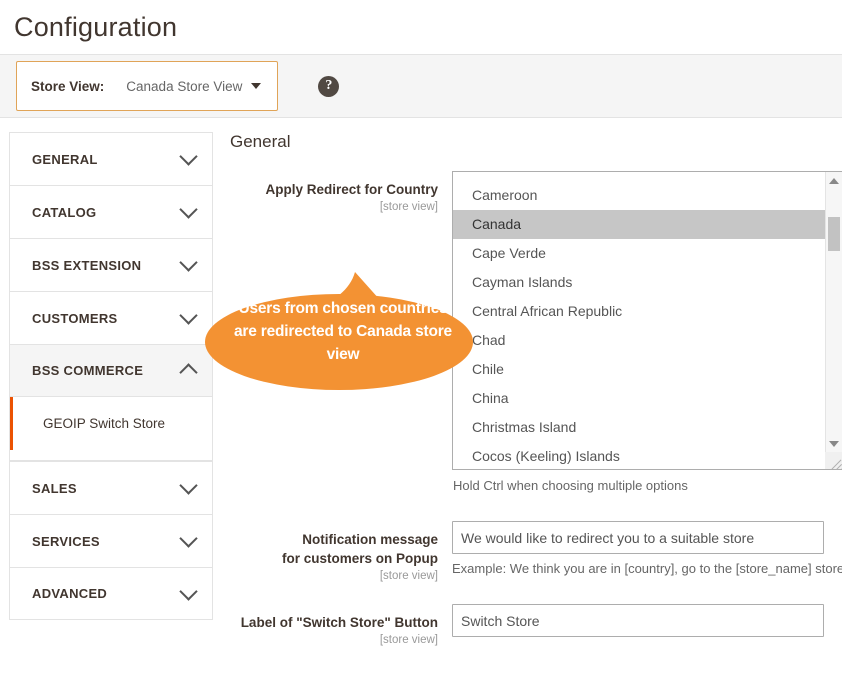 This screenshot has height=674, width=842. I want to click on sidebar-section-label: SERVICES, so click(66, 541).